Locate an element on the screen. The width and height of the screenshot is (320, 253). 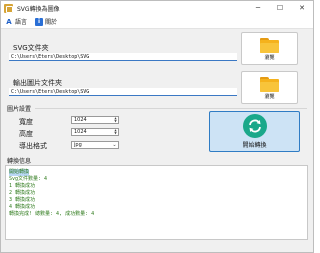
log-line: 3 轉換成功 is located at coordinates (22, 200).